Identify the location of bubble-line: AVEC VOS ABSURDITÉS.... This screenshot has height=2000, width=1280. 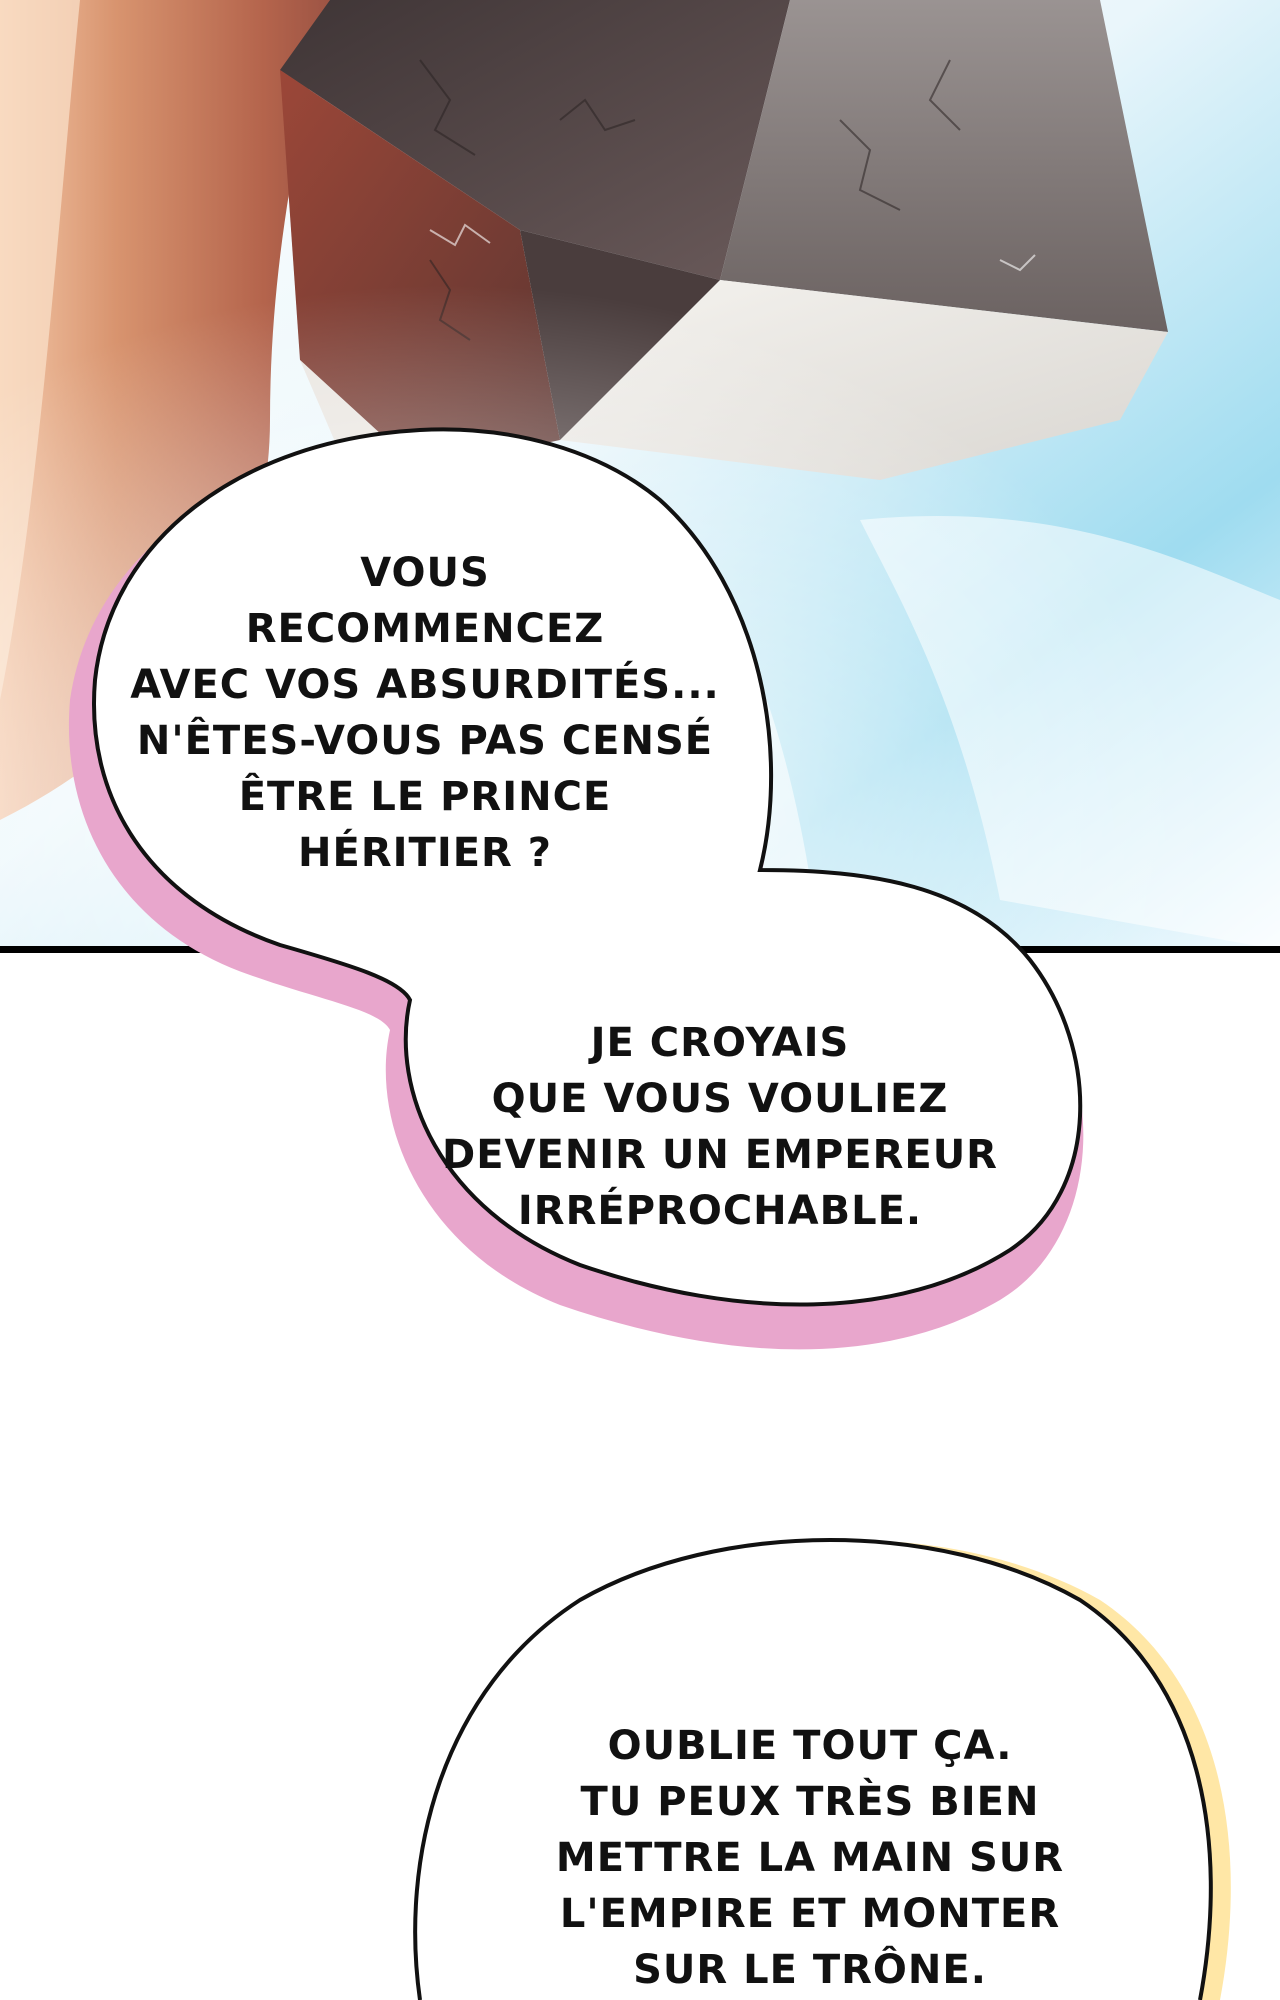
(425, 685).